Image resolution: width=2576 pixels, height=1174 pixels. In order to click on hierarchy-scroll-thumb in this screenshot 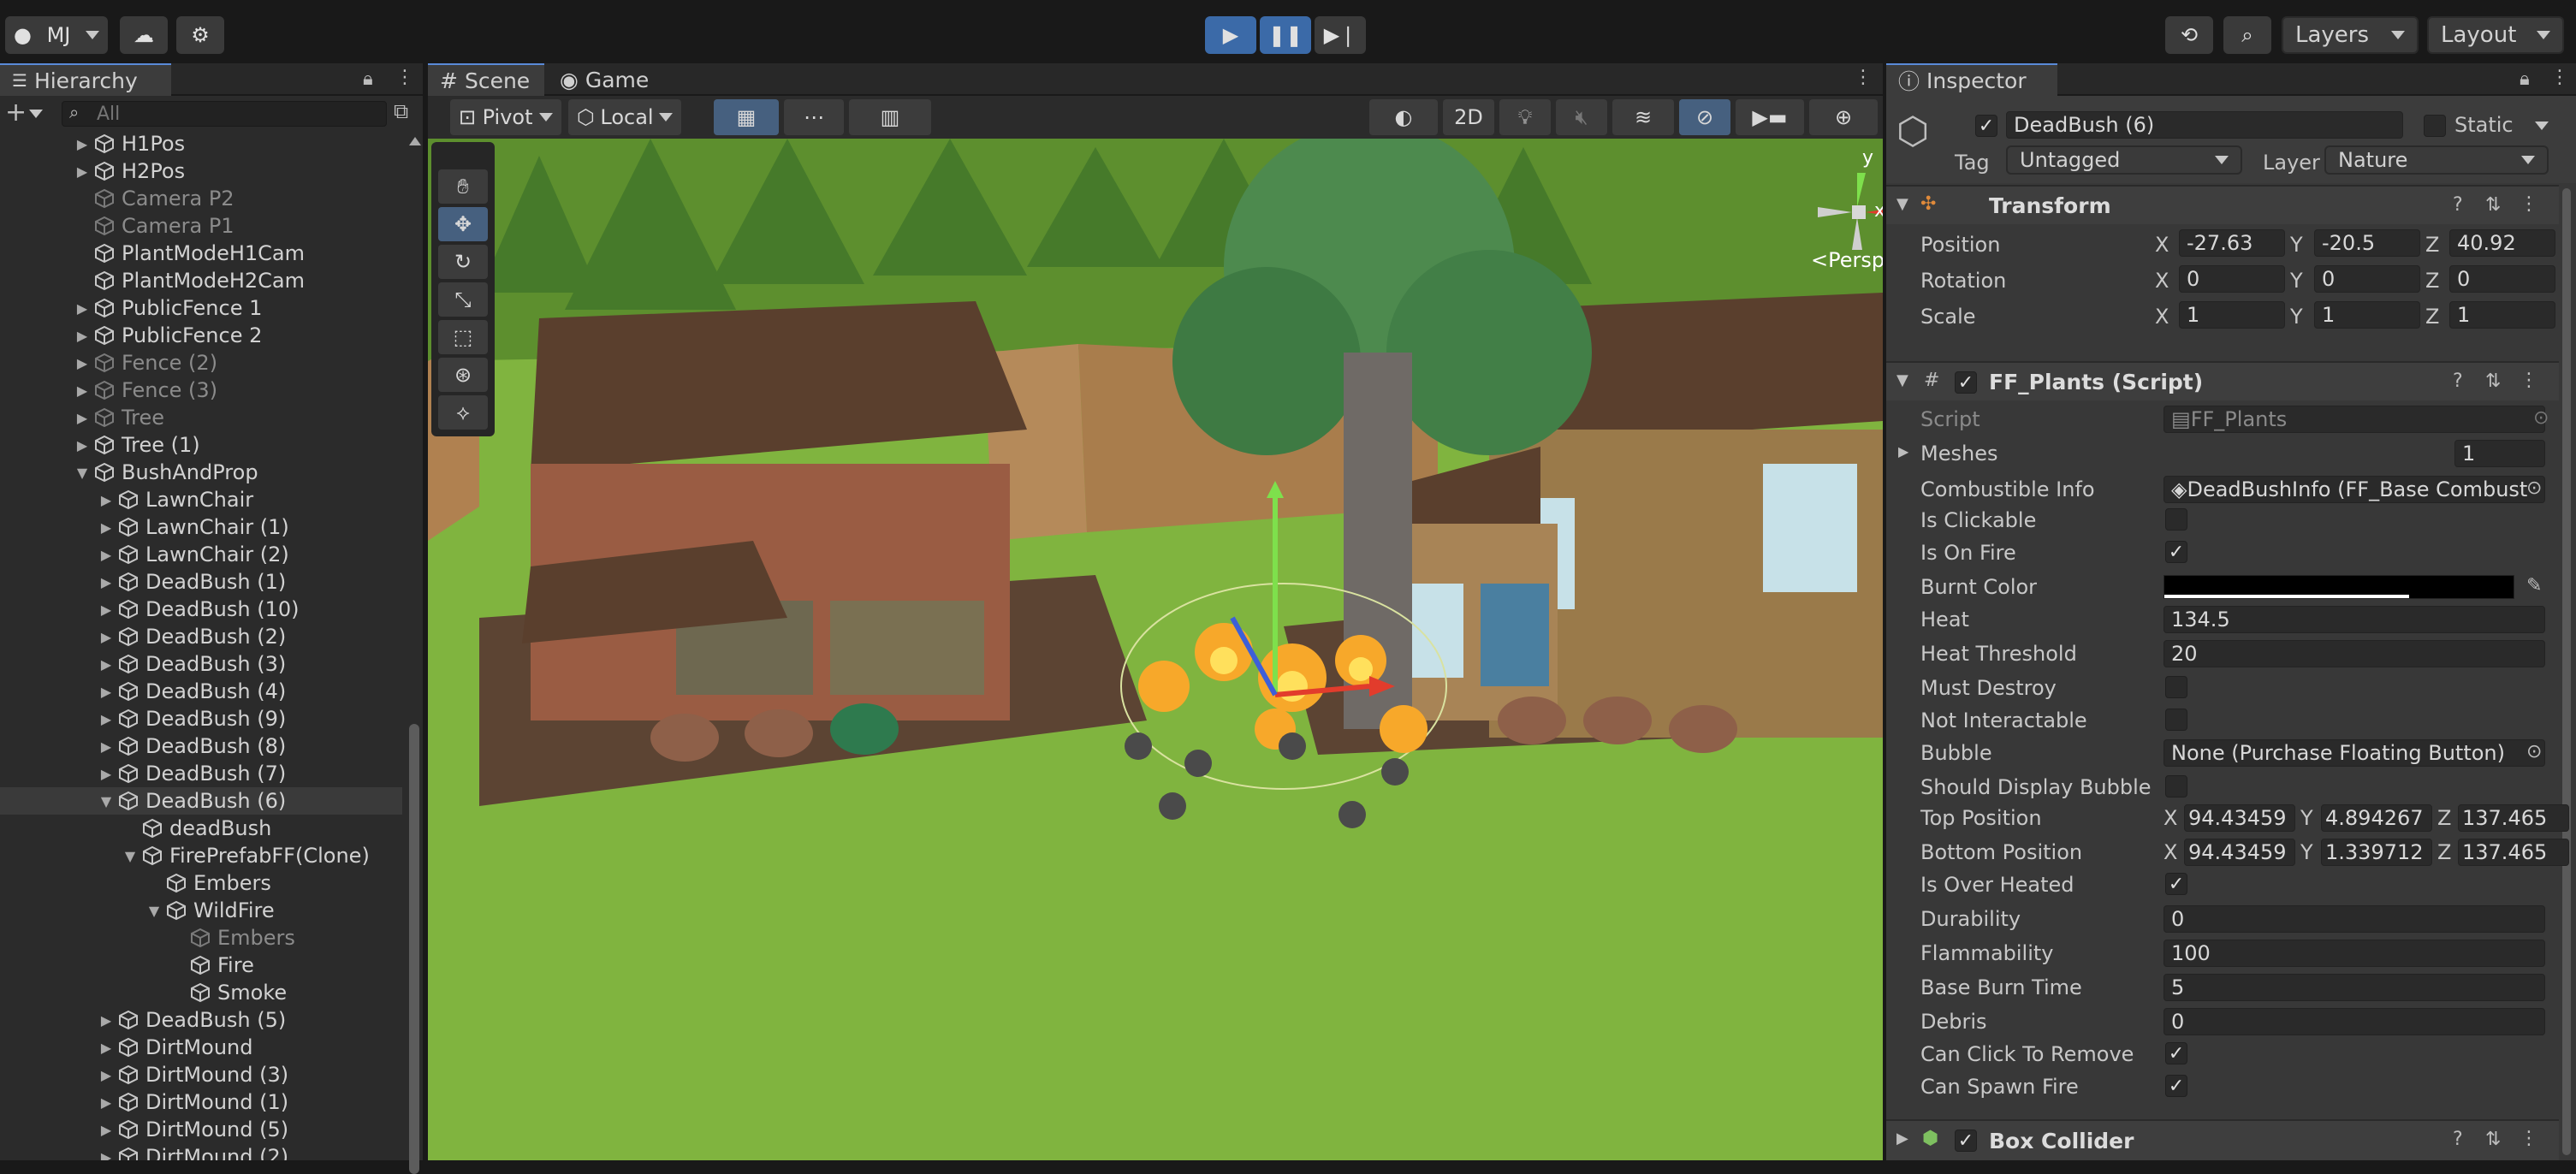, I will do `click(414, 949)`.